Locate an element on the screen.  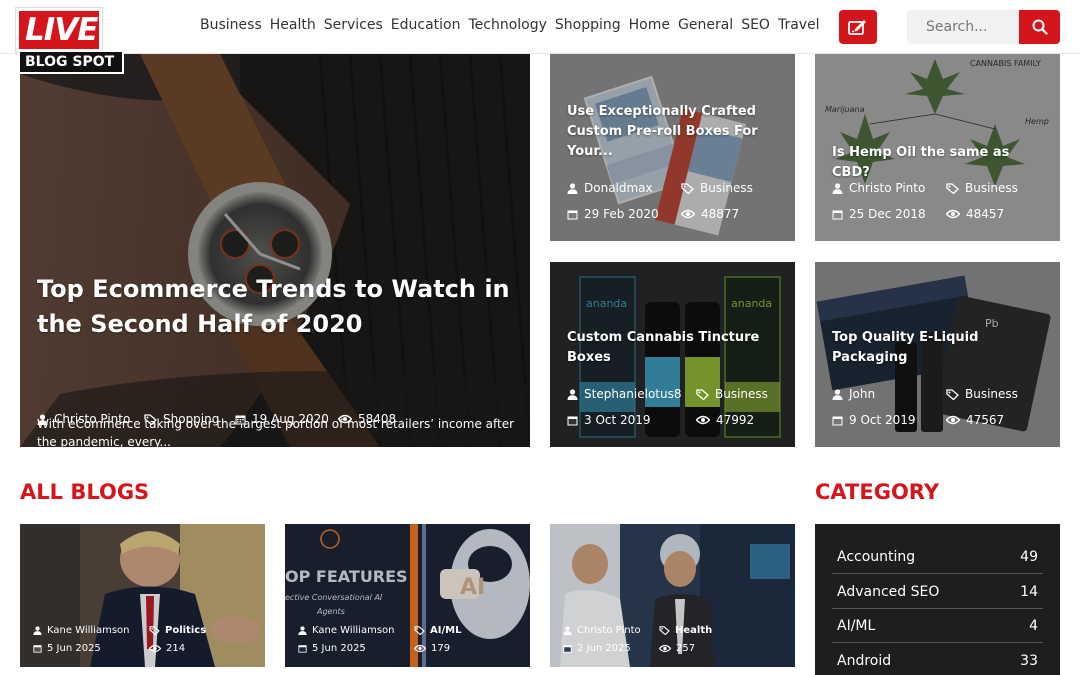
category-name: Advanced SEO is located at coordinates (888, 592).